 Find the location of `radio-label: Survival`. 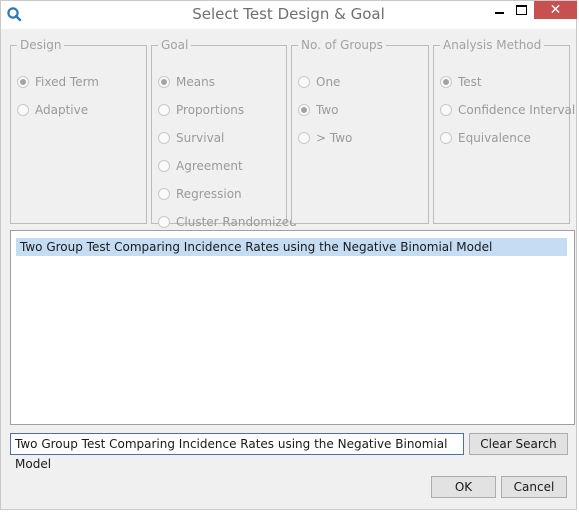

radio-label: Survival is located at coordinates (200, 138).